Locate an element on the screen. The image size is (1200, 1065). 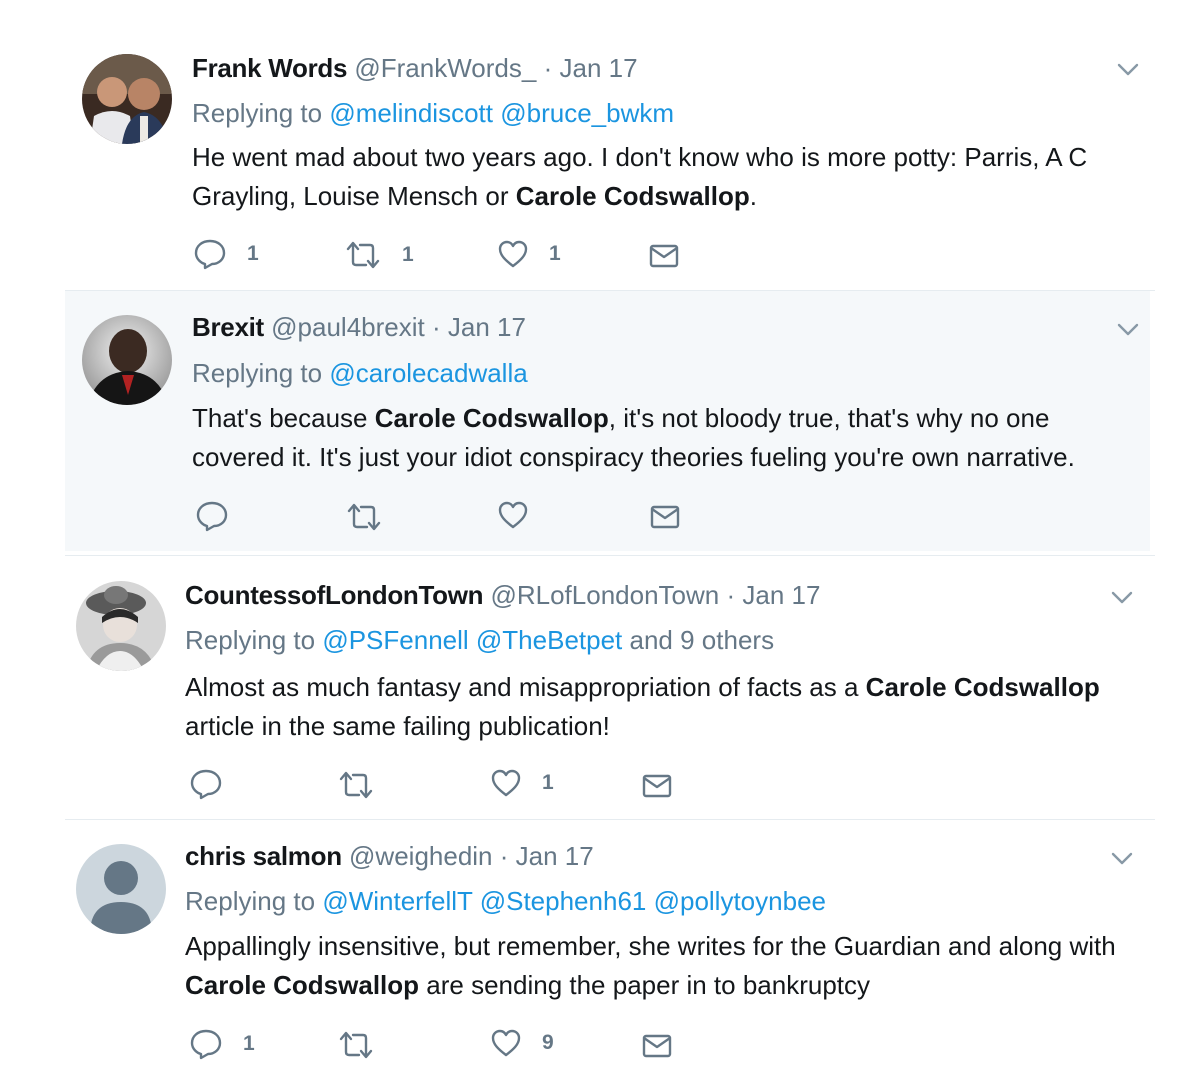
retweet-button: 1 is located at coordinates (379, 255).